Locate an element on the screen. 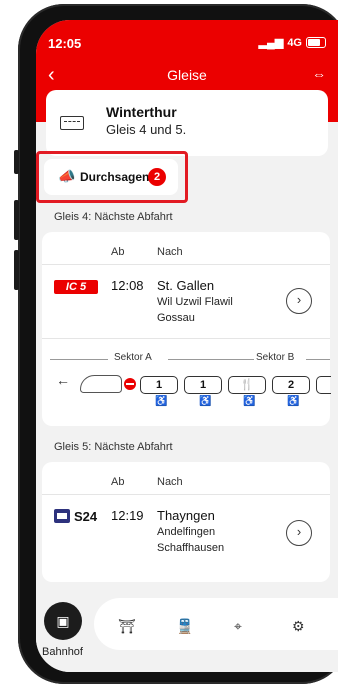 The width and height of the screenshot is (338, 688). signal-icon: ▂▄▆ is located at coordinates (271, 43).